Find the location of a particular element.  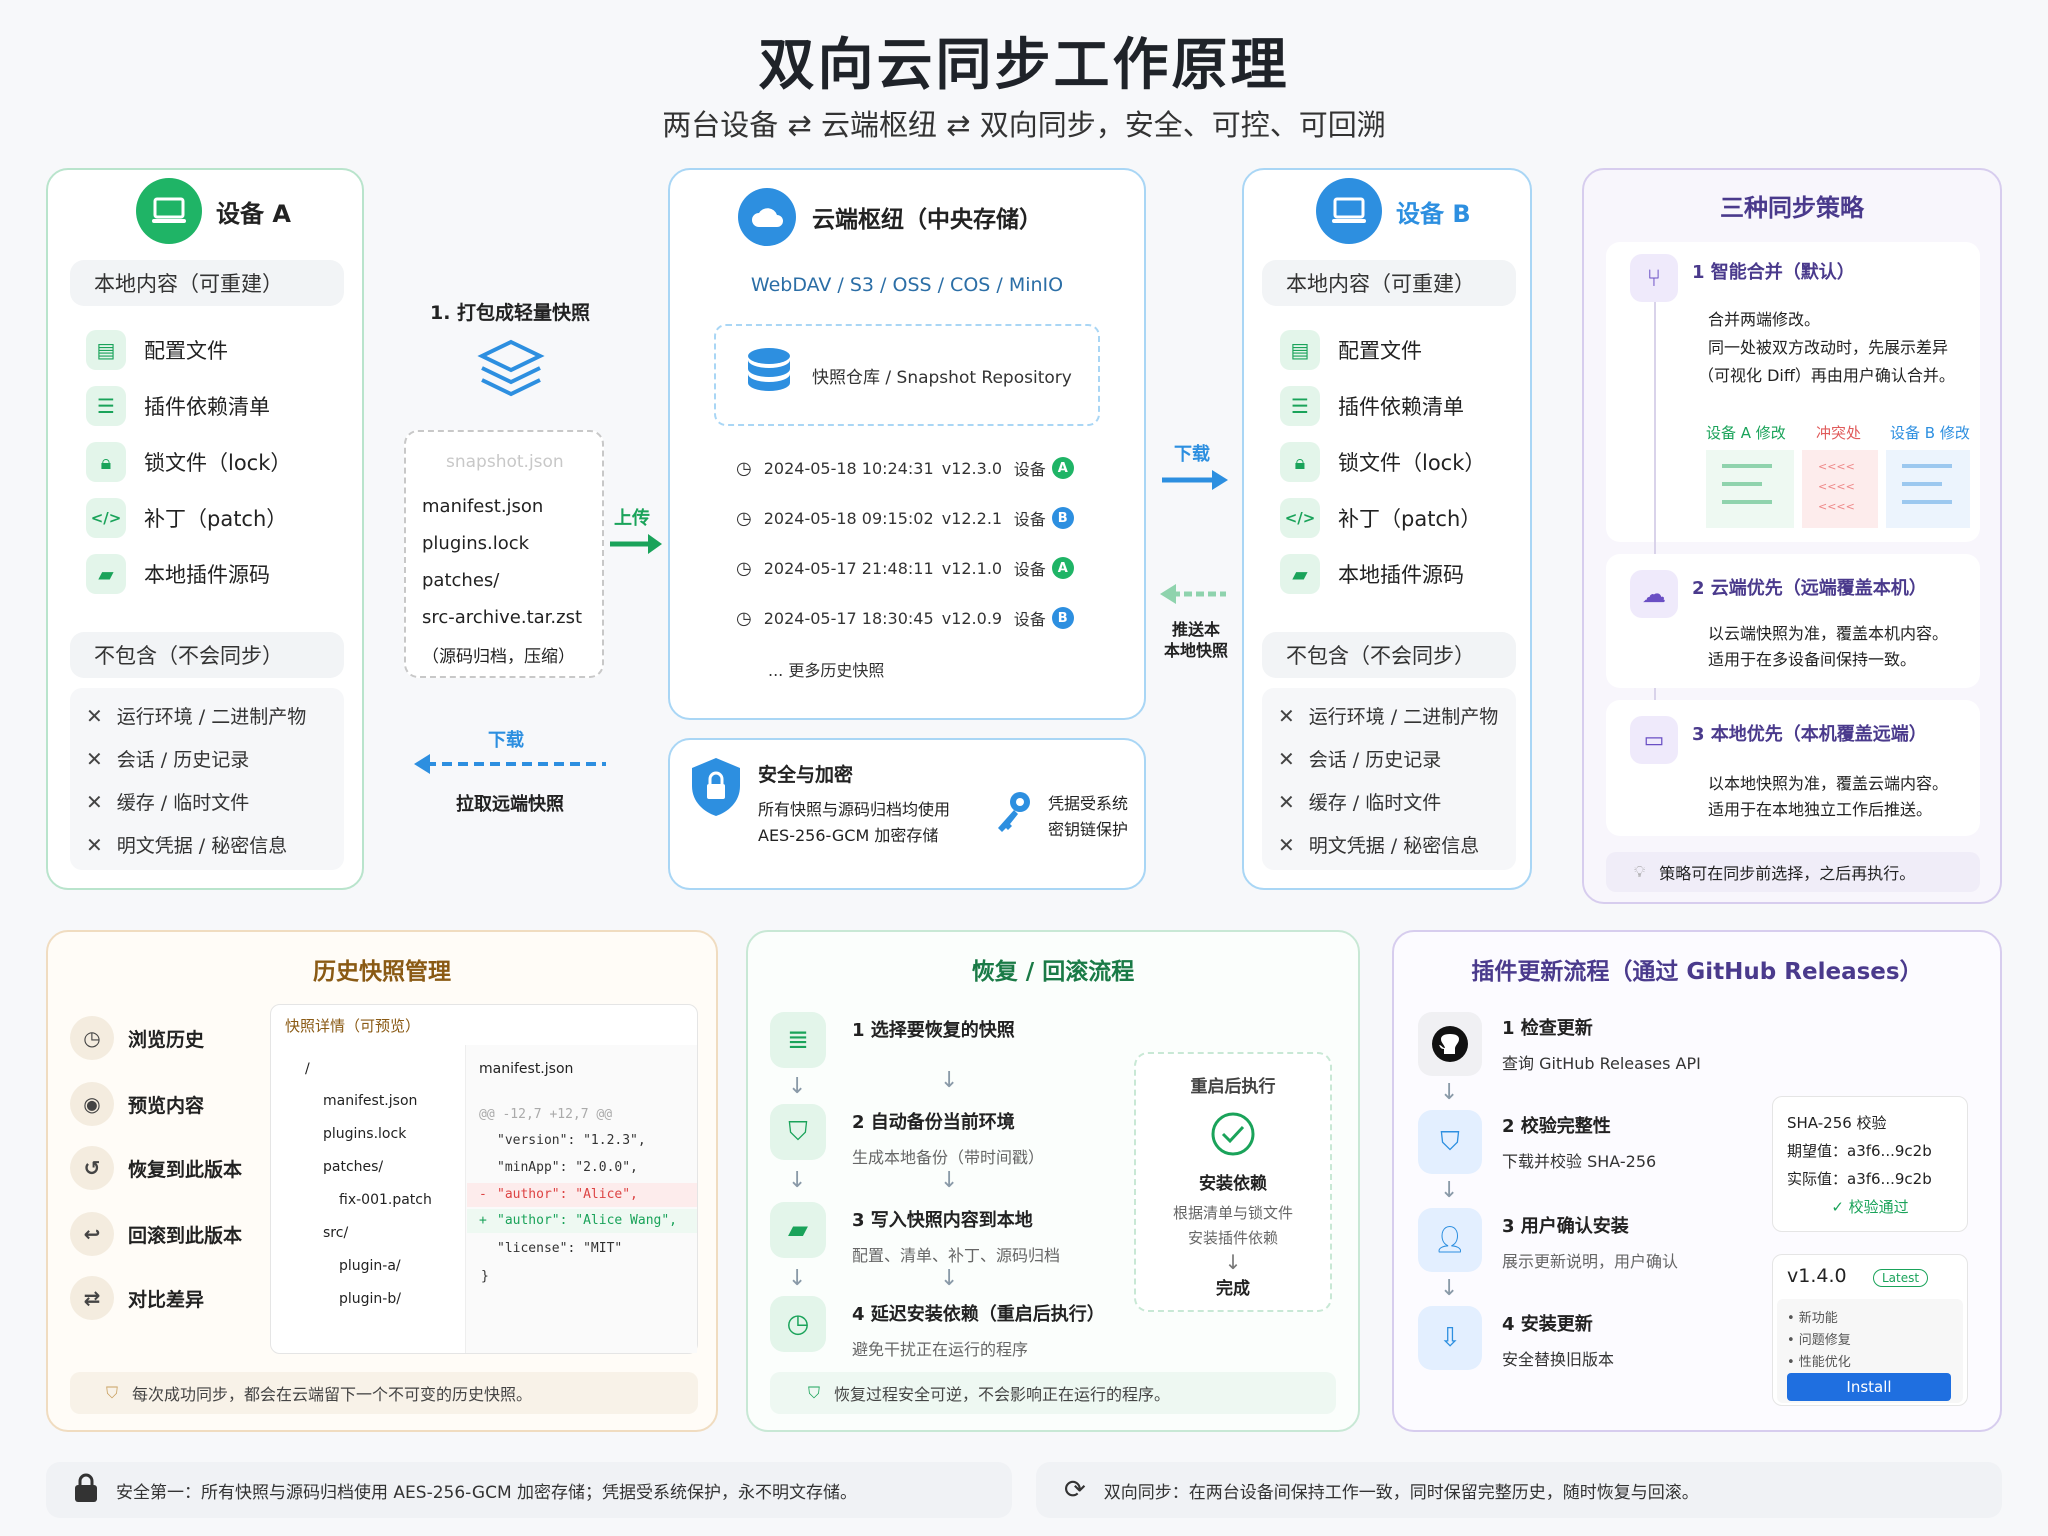

sha-actual: 实际值：a3f6...9c2b is located at coordinates (1859, 1179).